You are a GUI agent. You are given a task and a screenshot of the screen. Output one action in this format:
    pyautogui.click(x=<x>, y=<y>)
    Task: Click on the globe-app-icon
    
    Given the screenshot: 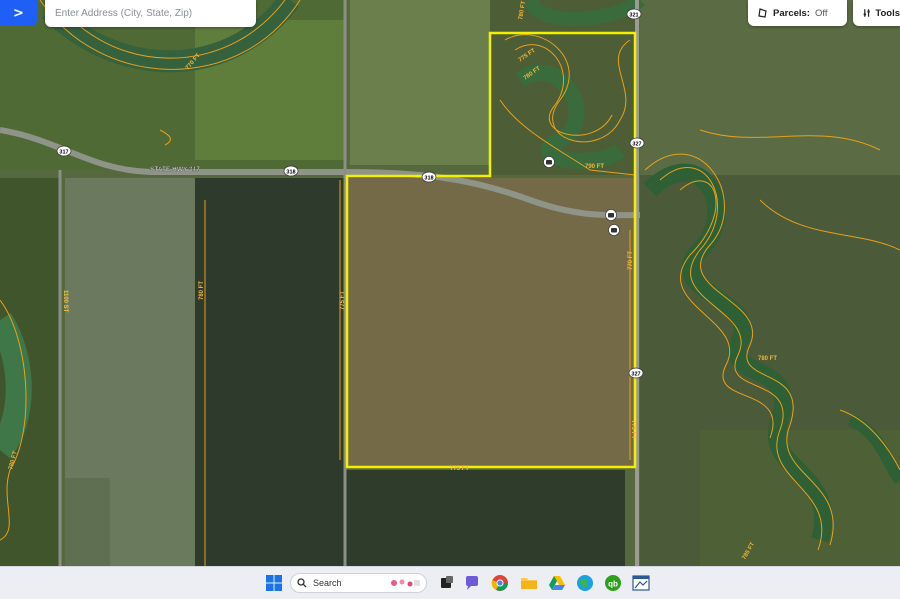 What is the action you would take?
    pyautogui.click(x=585, y=583)
    